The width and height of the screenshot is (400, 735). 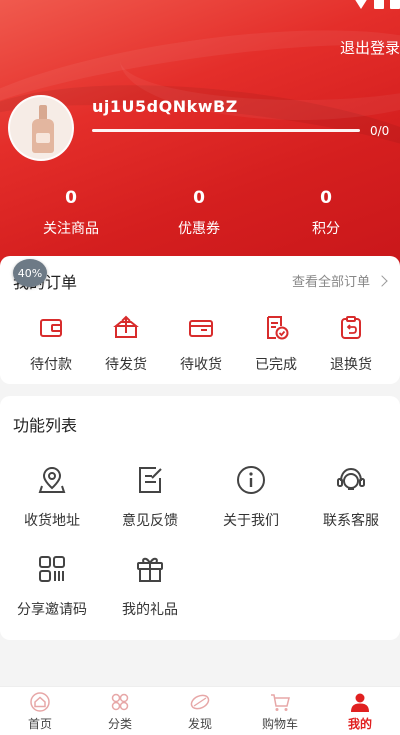 What do you see at coordinates (326, 229) in the screenshot?
I see `stat-label: 积分` at bounding box center [326, 229].